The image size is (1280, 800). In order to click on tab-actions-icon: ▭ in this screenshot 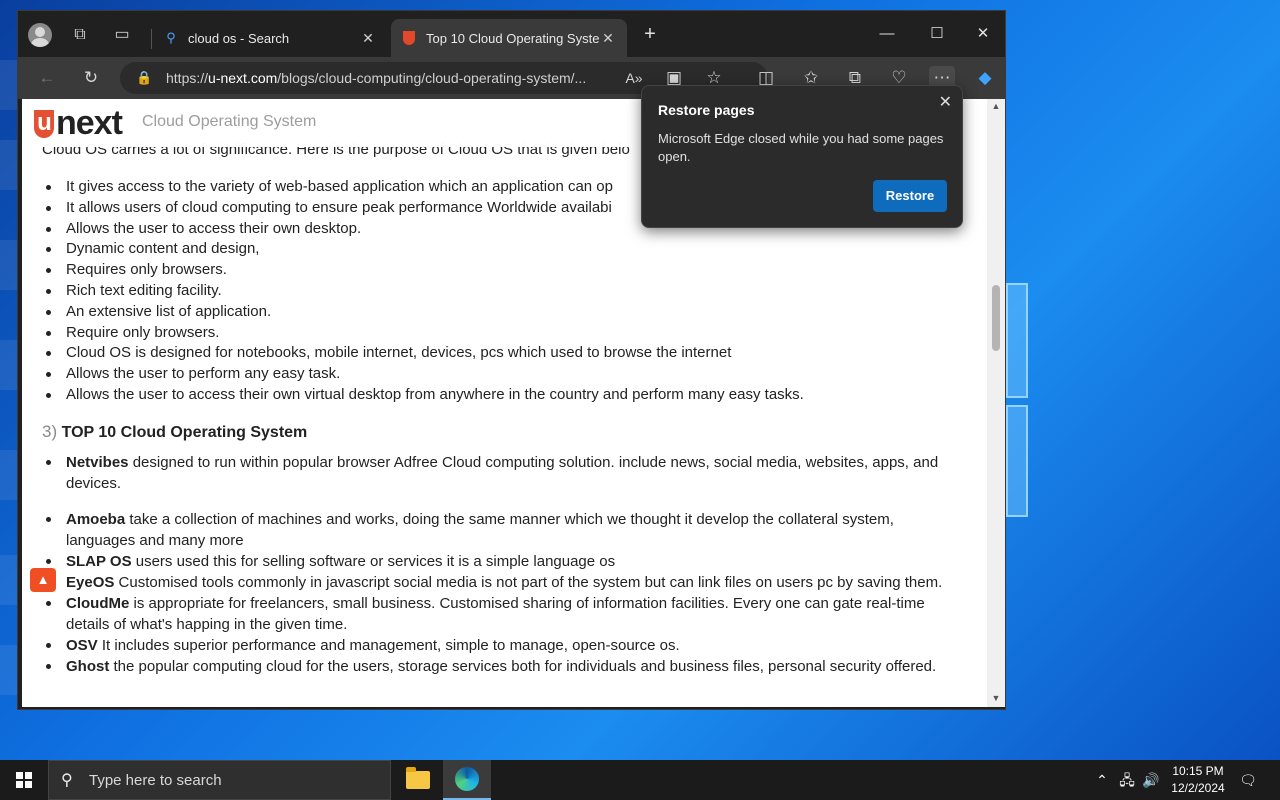, I will do `click(122, 35)`.